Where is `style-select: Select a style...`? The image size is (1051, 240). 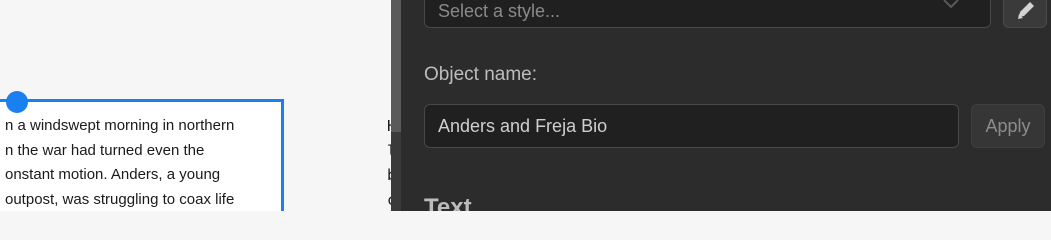 style-select: Select a style... is located at coordinates (707, 14).